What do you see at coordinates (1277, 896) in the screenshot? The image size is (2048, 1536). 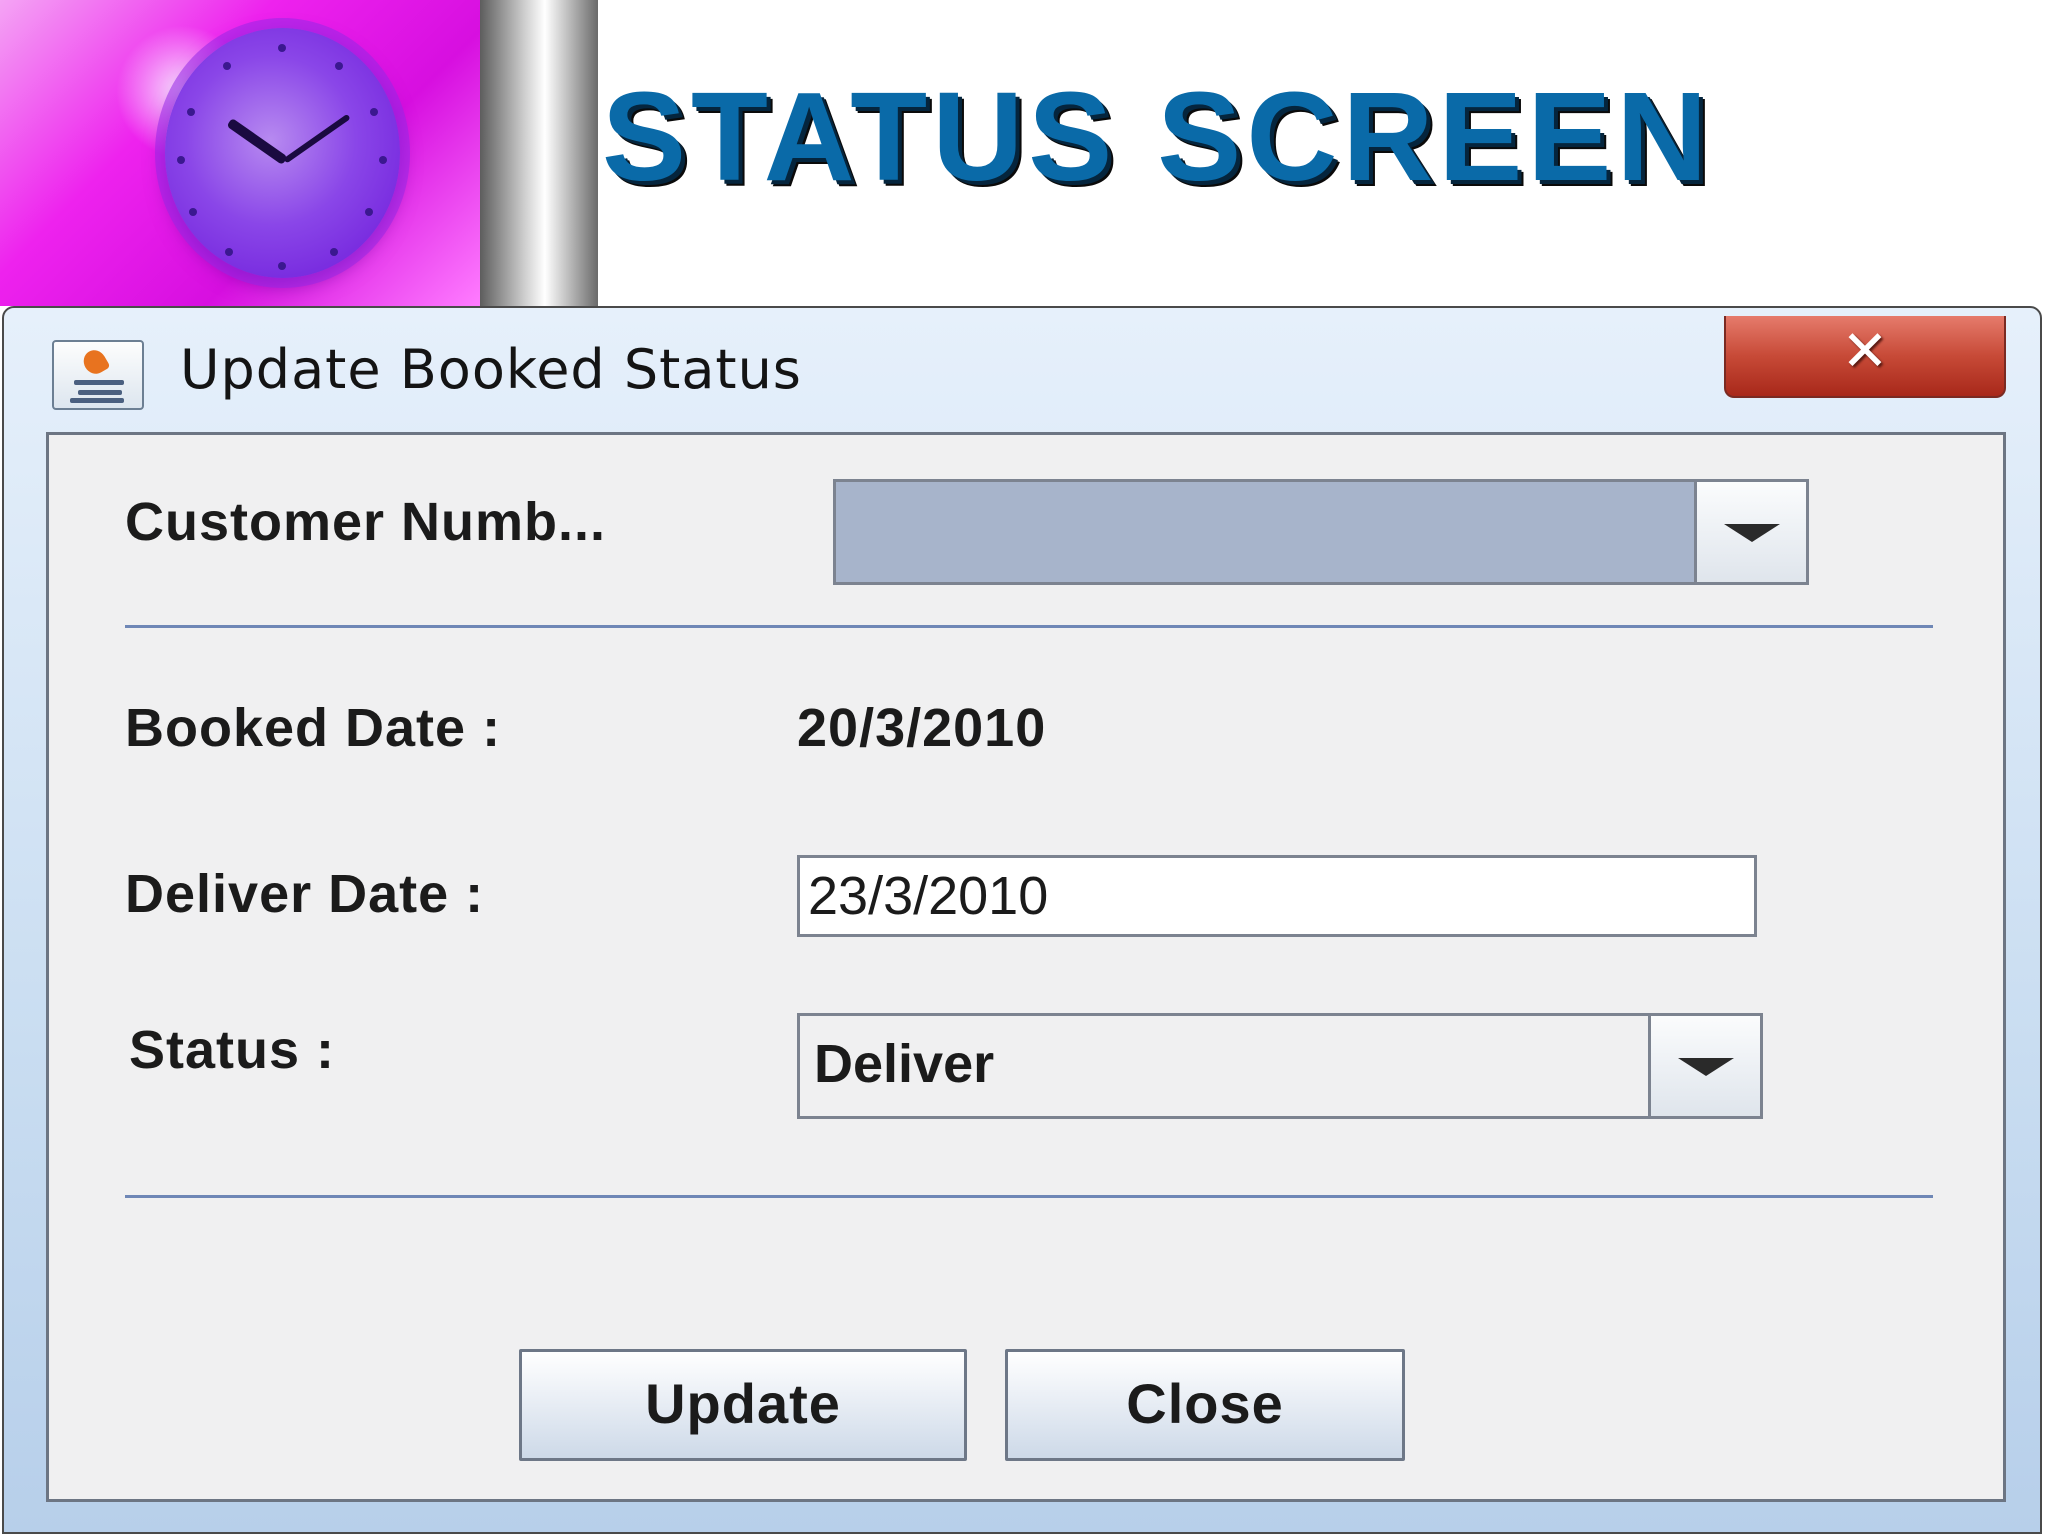 I see `deliver-date-field: 23/3/2010` at bounding box center [1277, 896].